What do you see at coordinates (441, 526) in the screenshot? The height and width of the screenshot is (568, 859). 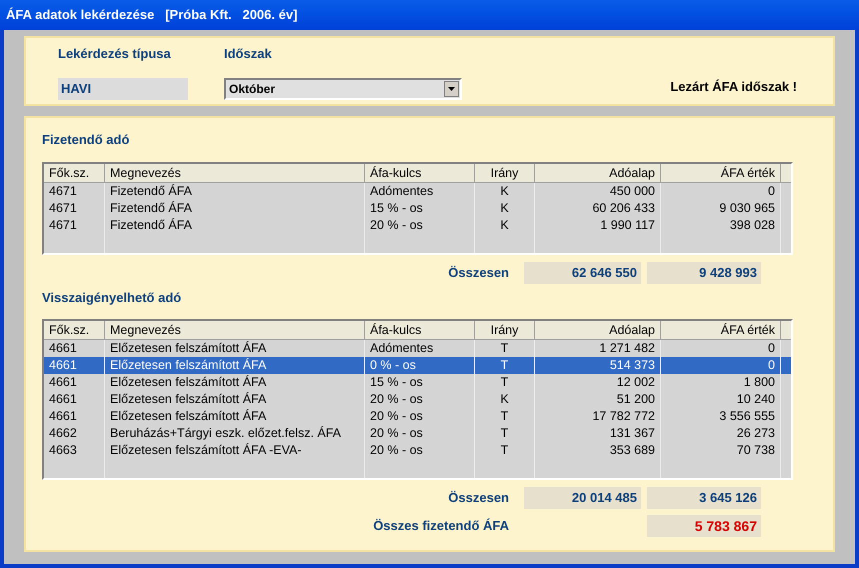 I see `total-label: Összes fizetendő ÁFA` at bounding box center [441, 526].